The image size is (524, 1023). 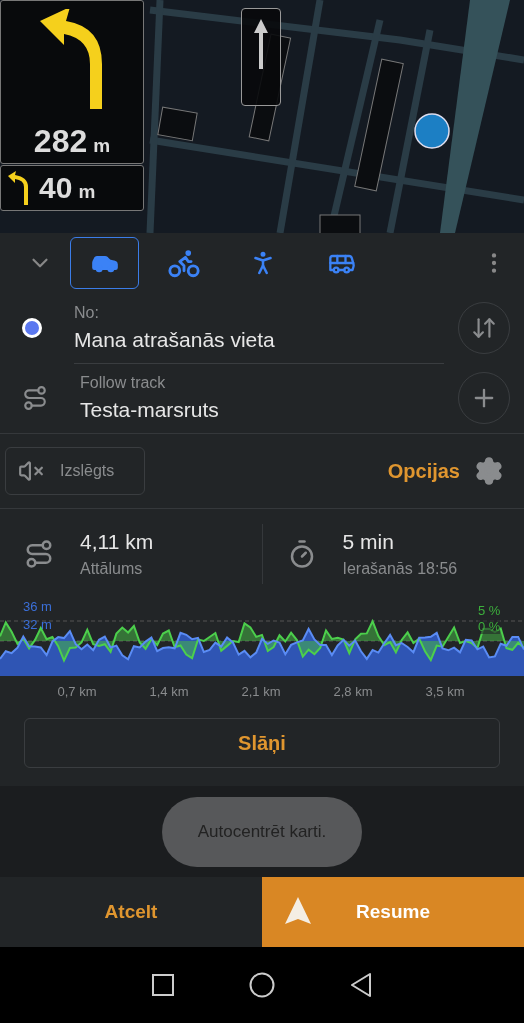 I want to click on next-turn-distance: 40, so click(x=56, y=187).